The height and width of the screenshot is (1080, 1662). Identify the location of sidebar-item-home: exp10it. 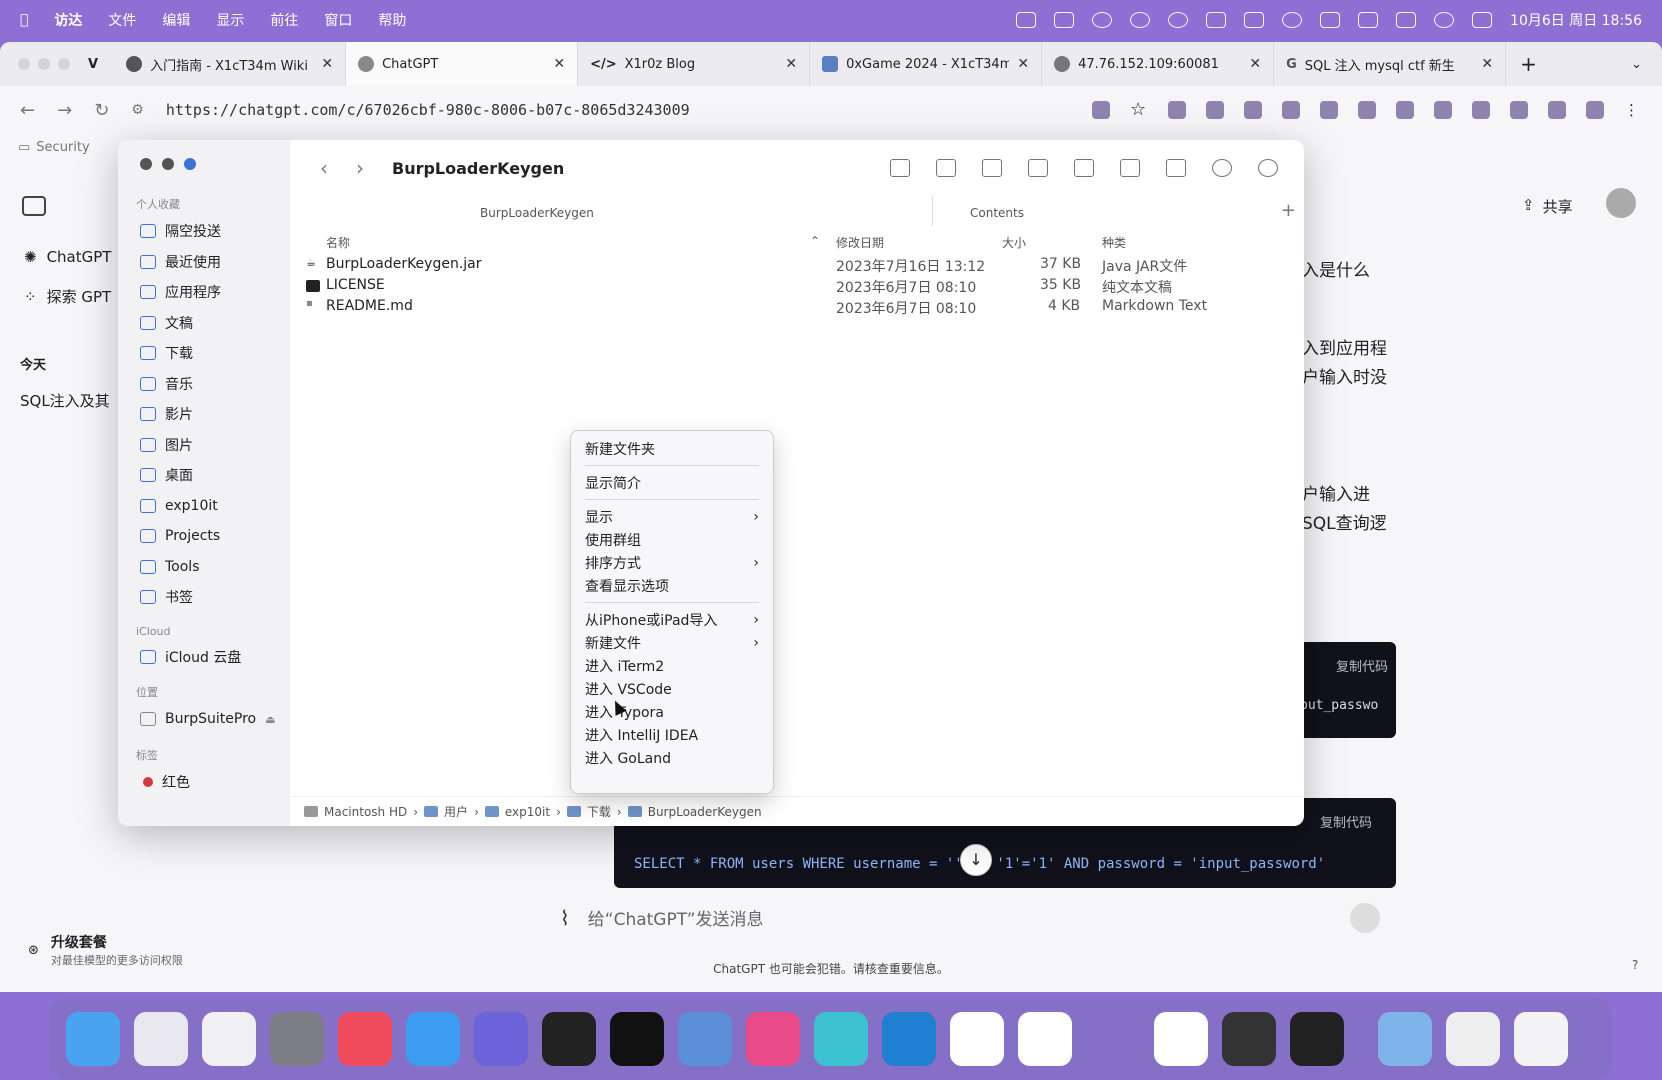
(204, 506).